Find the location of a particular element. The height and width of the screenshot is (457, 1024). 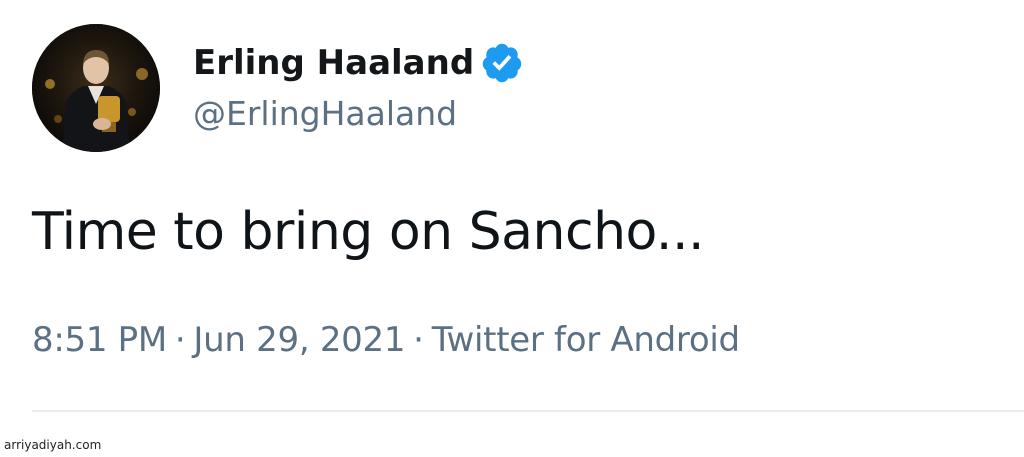

watermark: arriyadiyah.com is located at coordinates (53, 445).